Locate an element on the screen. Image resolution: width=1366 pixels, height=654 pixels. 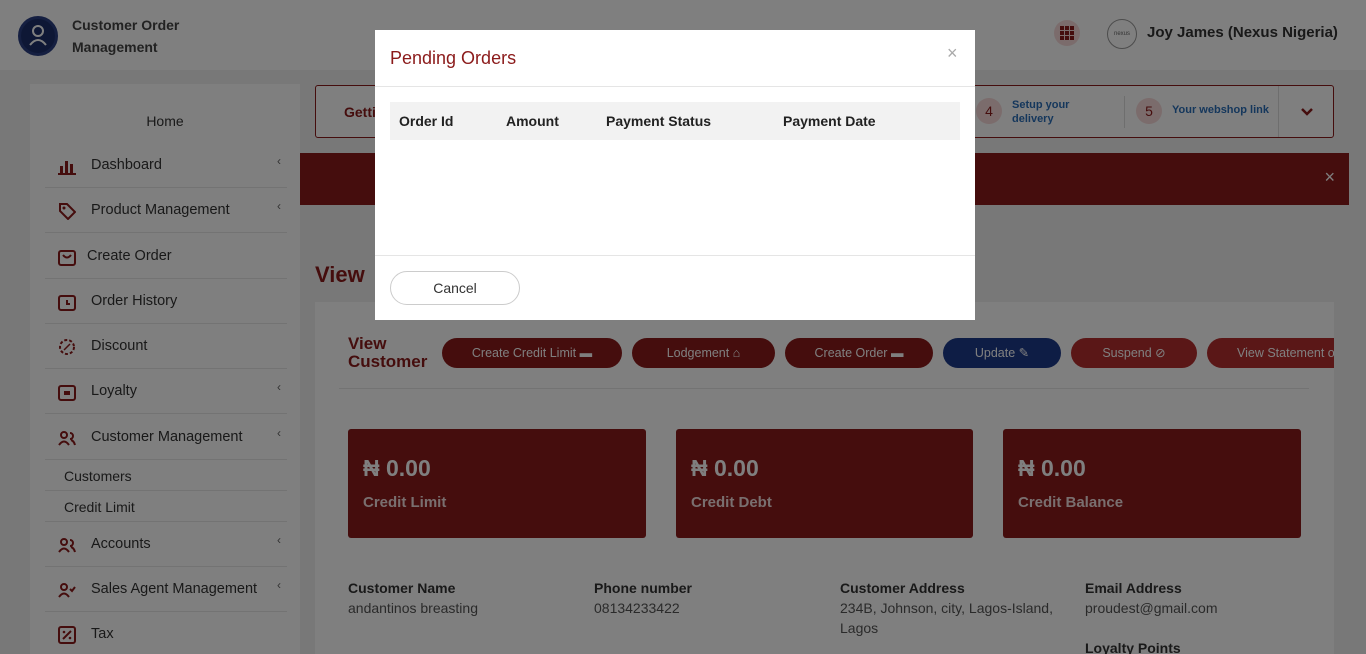
column-amount: Amount is located at coordinates (532, 121).